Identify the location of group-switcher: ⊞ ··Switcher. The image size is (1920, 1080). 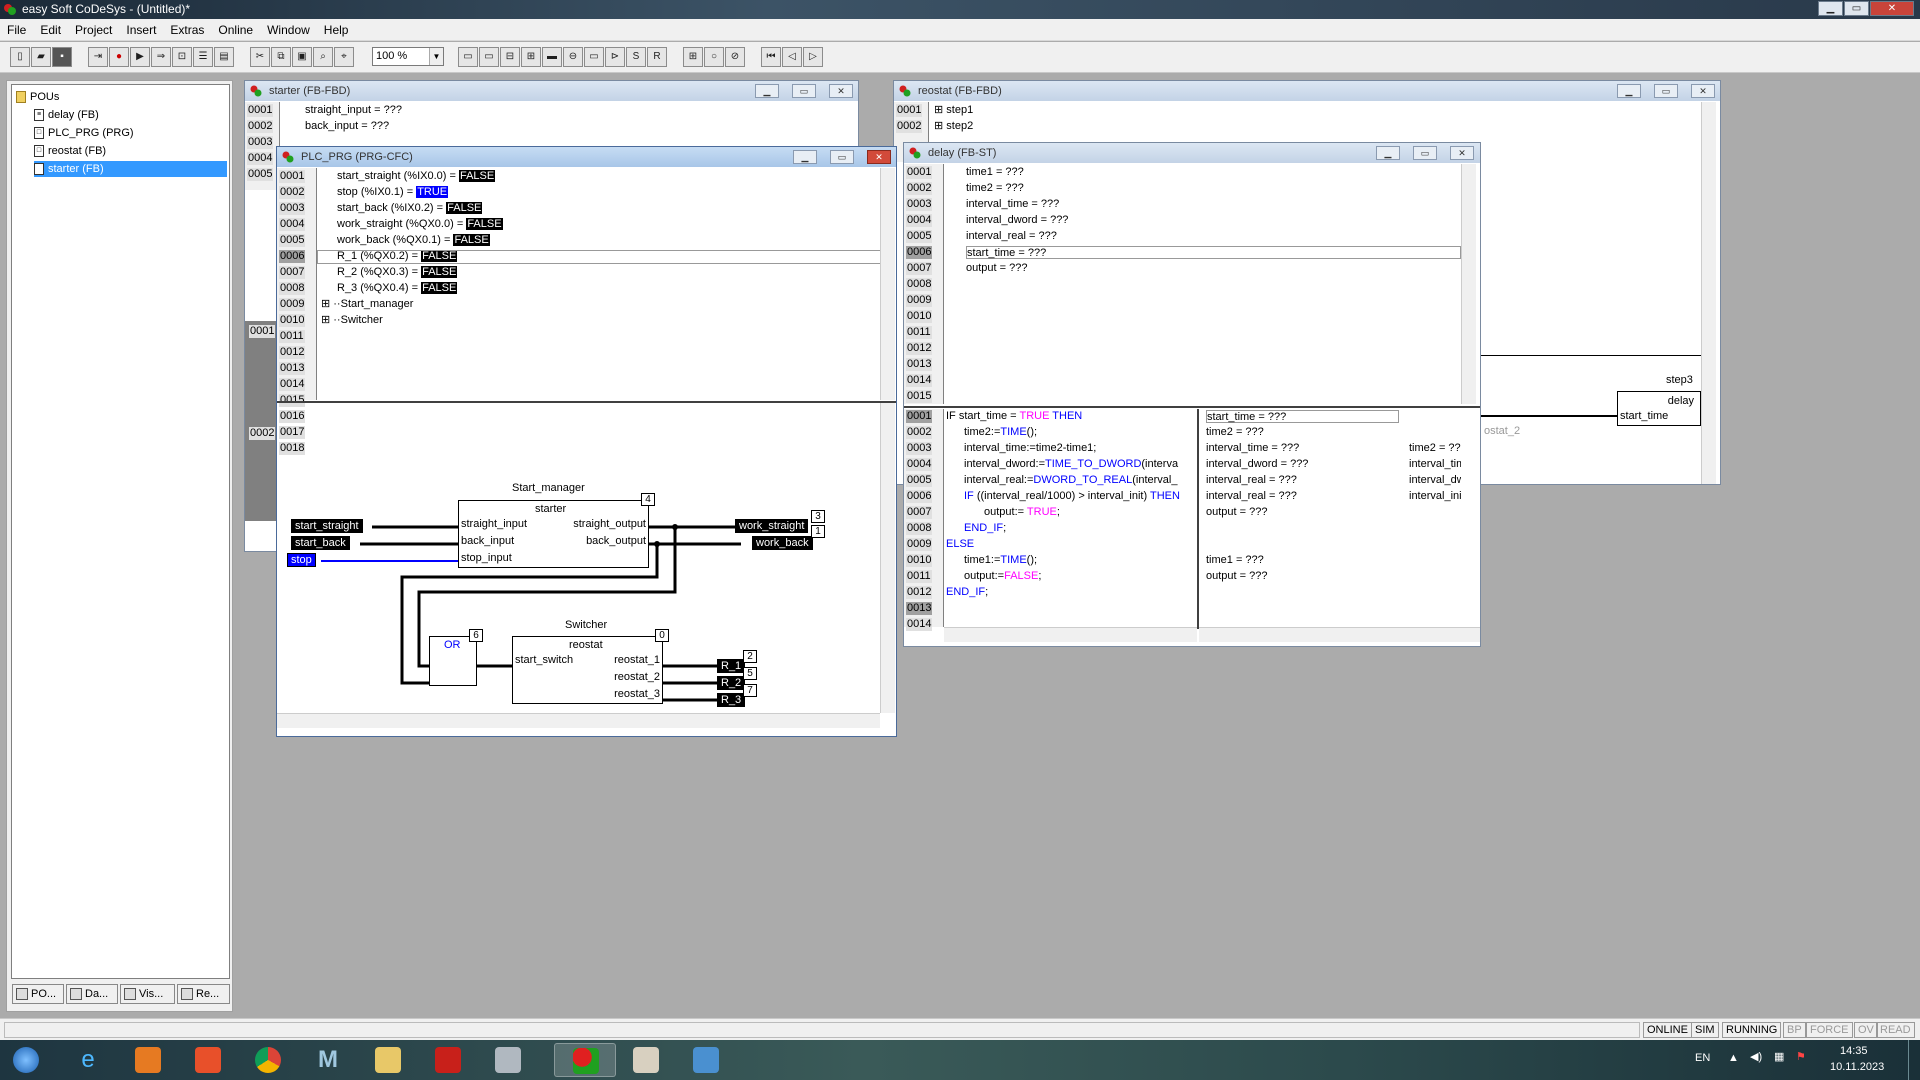
(352, 320).